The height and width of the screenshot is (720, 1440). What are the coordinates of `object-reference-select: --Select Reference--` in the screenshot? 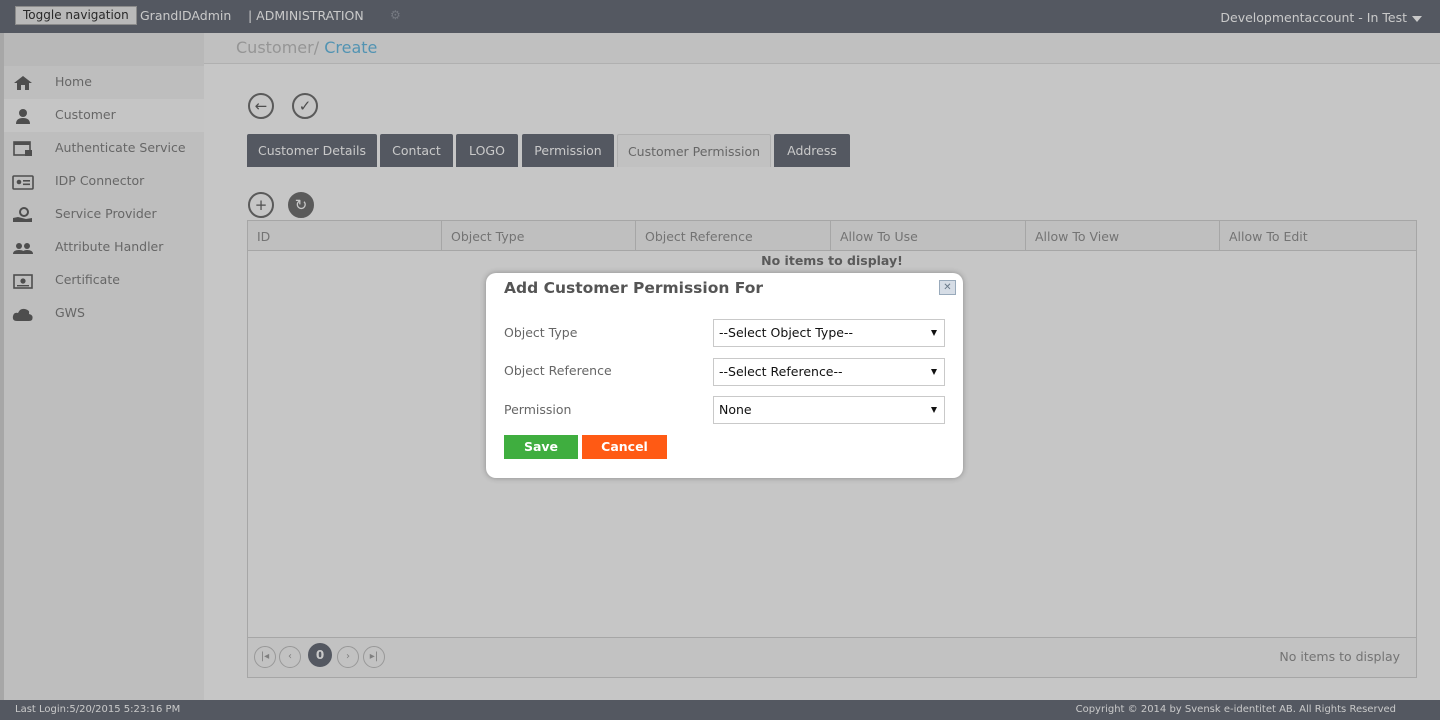 It's located at (829, 372).